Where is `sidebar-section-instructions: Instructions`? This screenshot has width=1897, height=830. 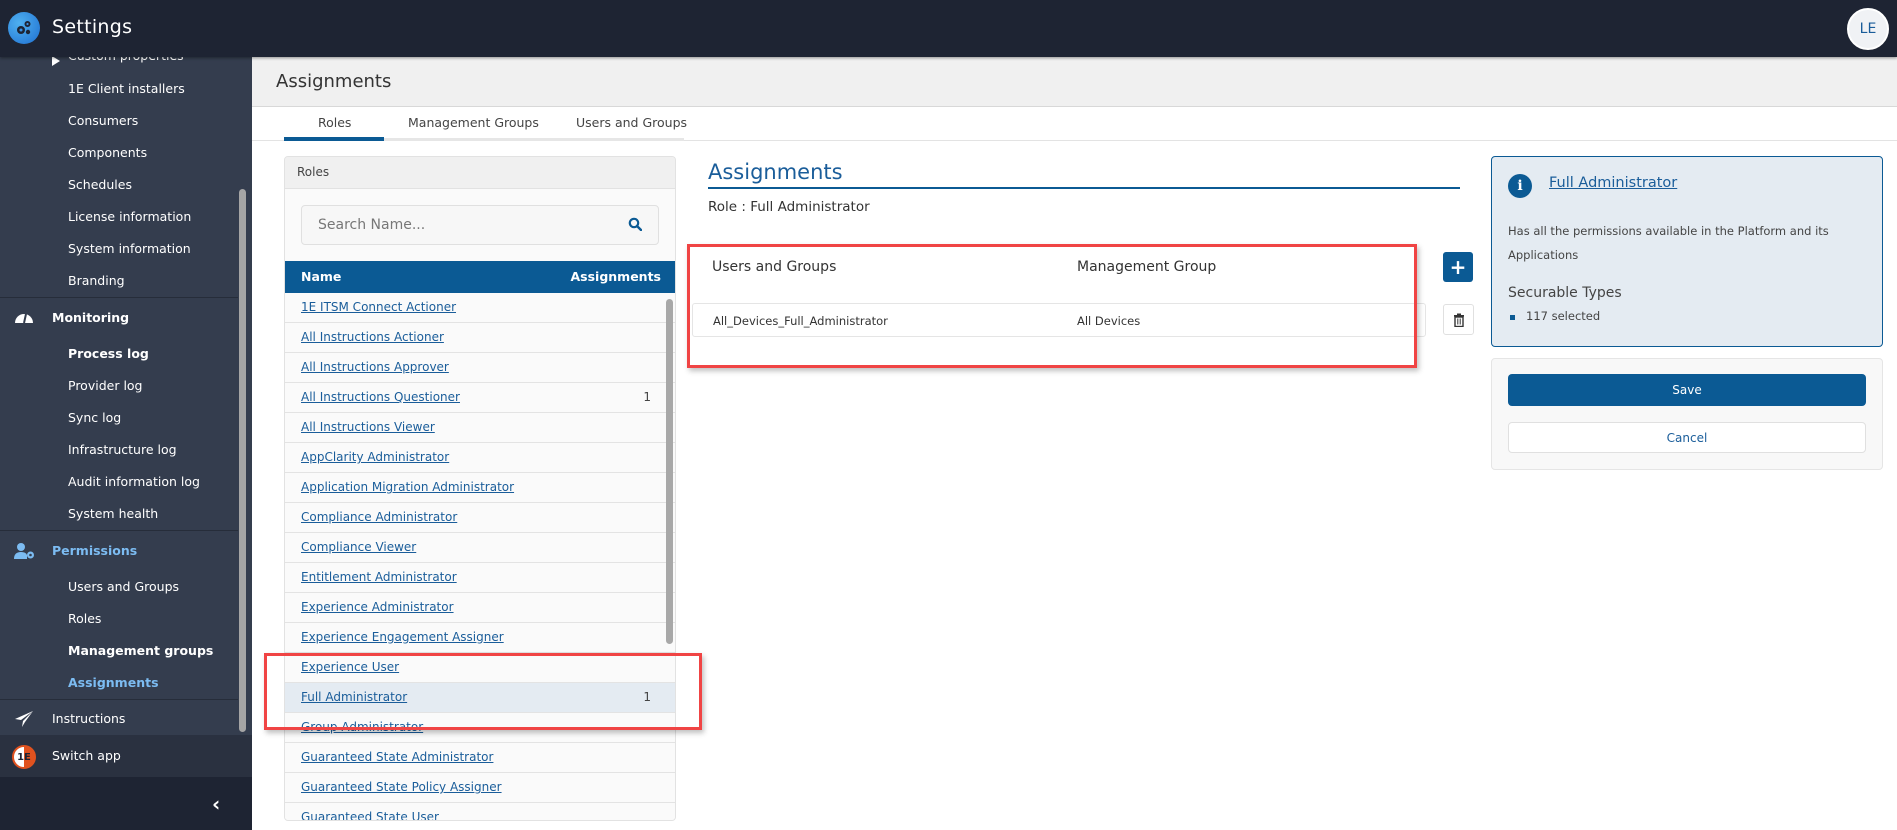 sidebar-section-instructions: Instructions is located at coordinates (88, 718).